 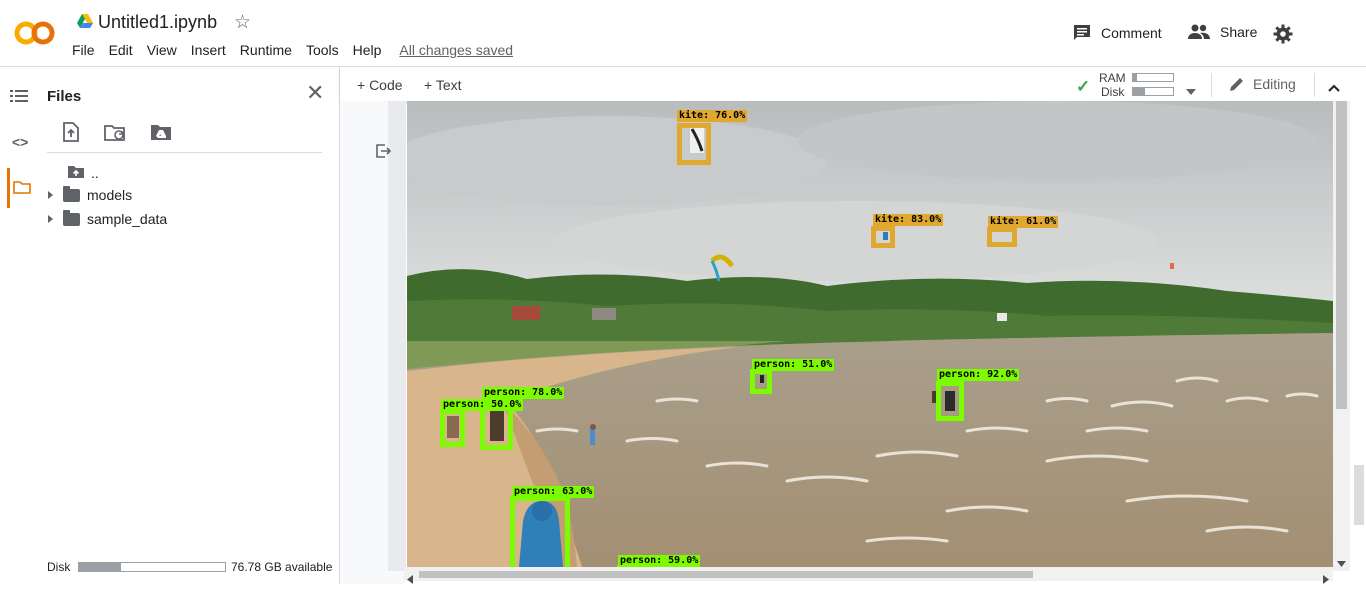 I want to click on star-icon: ☆, so click(x=242, y=22).